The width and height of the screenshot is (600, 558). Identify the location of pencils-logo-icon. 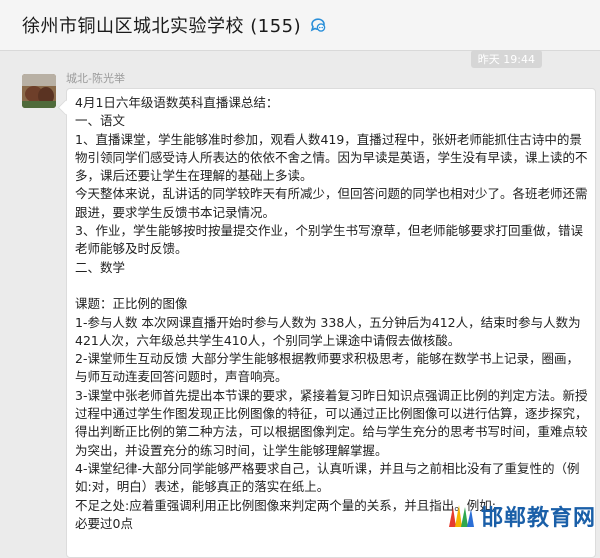
(461, 516).